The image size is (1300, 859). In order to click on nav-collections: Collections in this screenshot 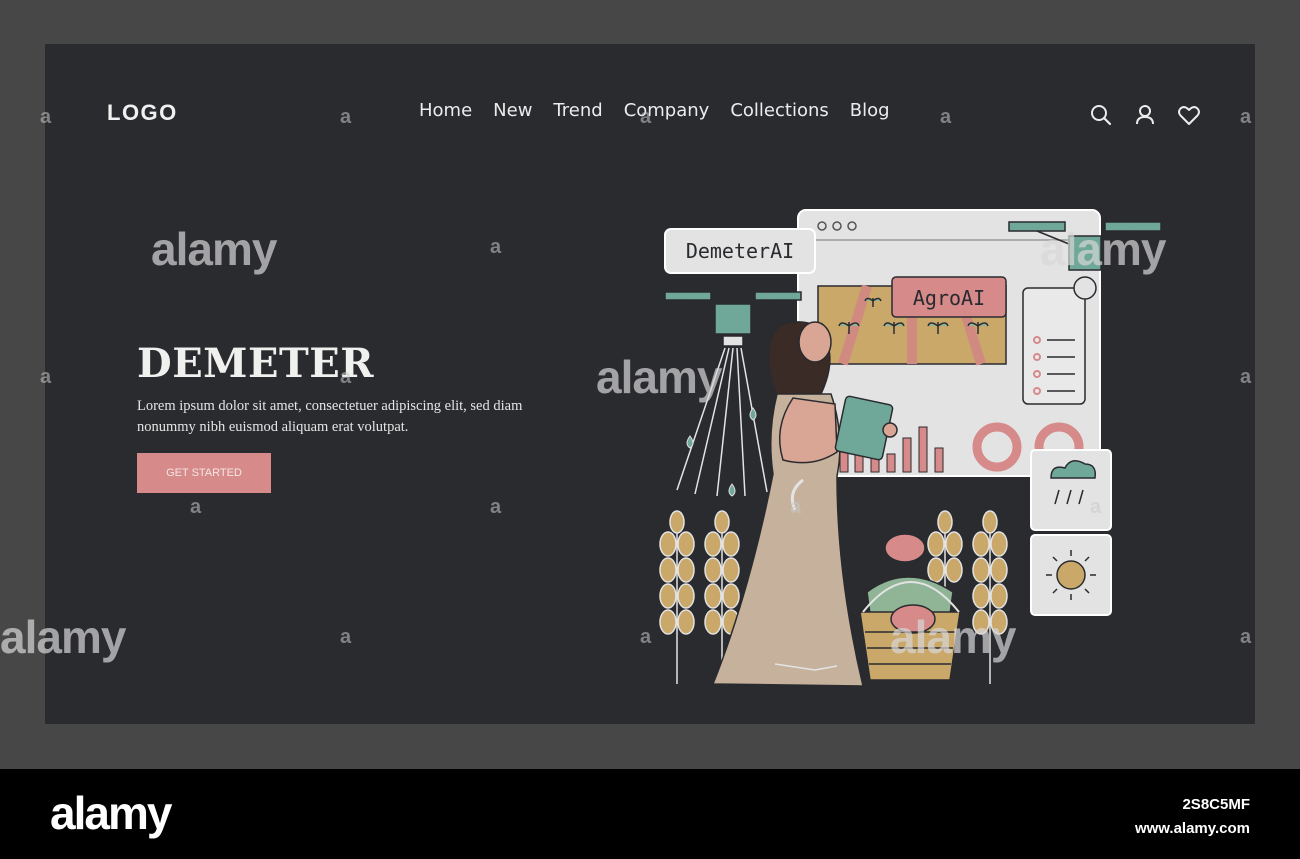, I will do `click(779, 110)`.